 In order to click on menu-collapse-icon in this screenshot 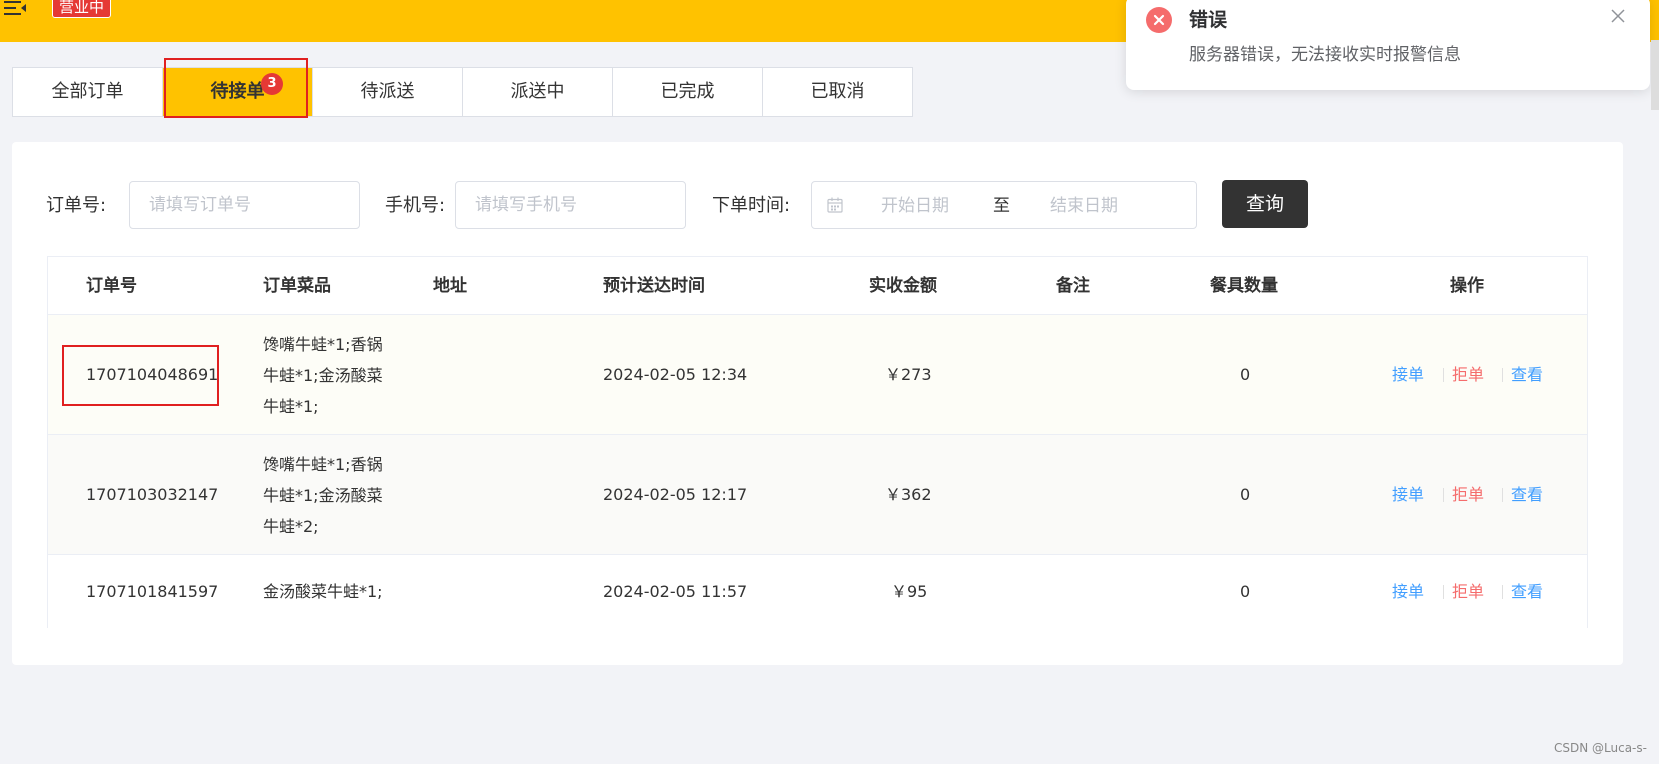, I will do `click(15, 8)`.